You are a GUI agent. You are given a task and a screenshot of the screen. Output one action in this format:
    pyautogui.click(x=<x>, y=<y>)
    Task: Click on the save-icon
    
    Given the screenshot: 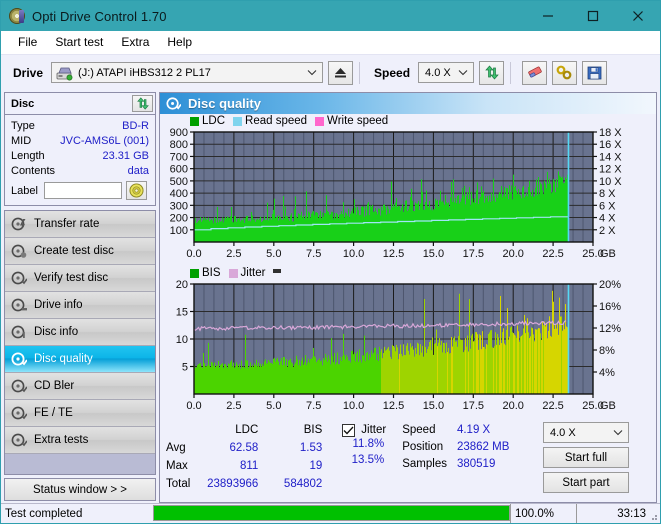 What is the action you would take?
    pyautogui.click(x=594, y=72)
    